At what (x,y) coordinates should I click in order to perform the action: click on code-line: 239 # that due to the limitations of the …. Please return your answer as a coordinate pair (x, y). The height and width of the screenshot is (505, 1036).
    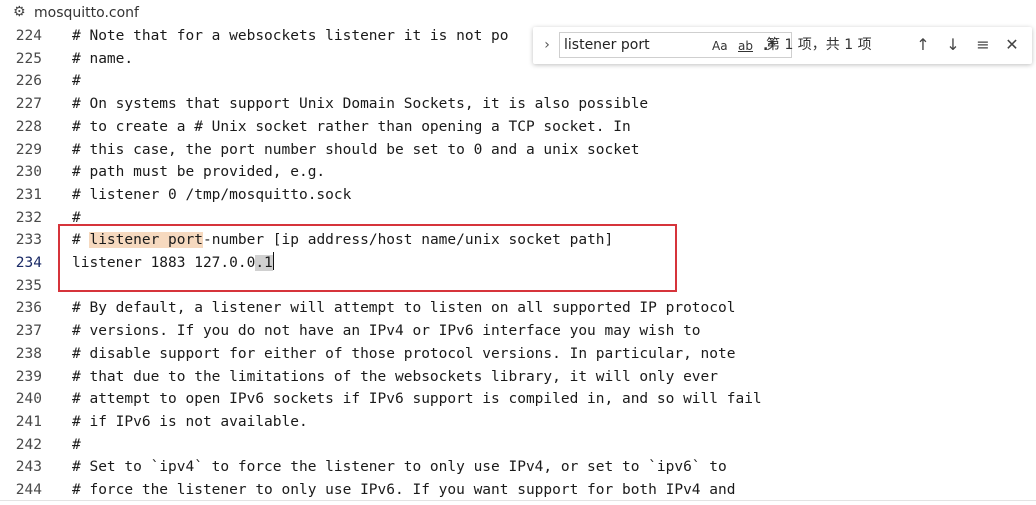
    Looking at the image, I should click on (518, 377).